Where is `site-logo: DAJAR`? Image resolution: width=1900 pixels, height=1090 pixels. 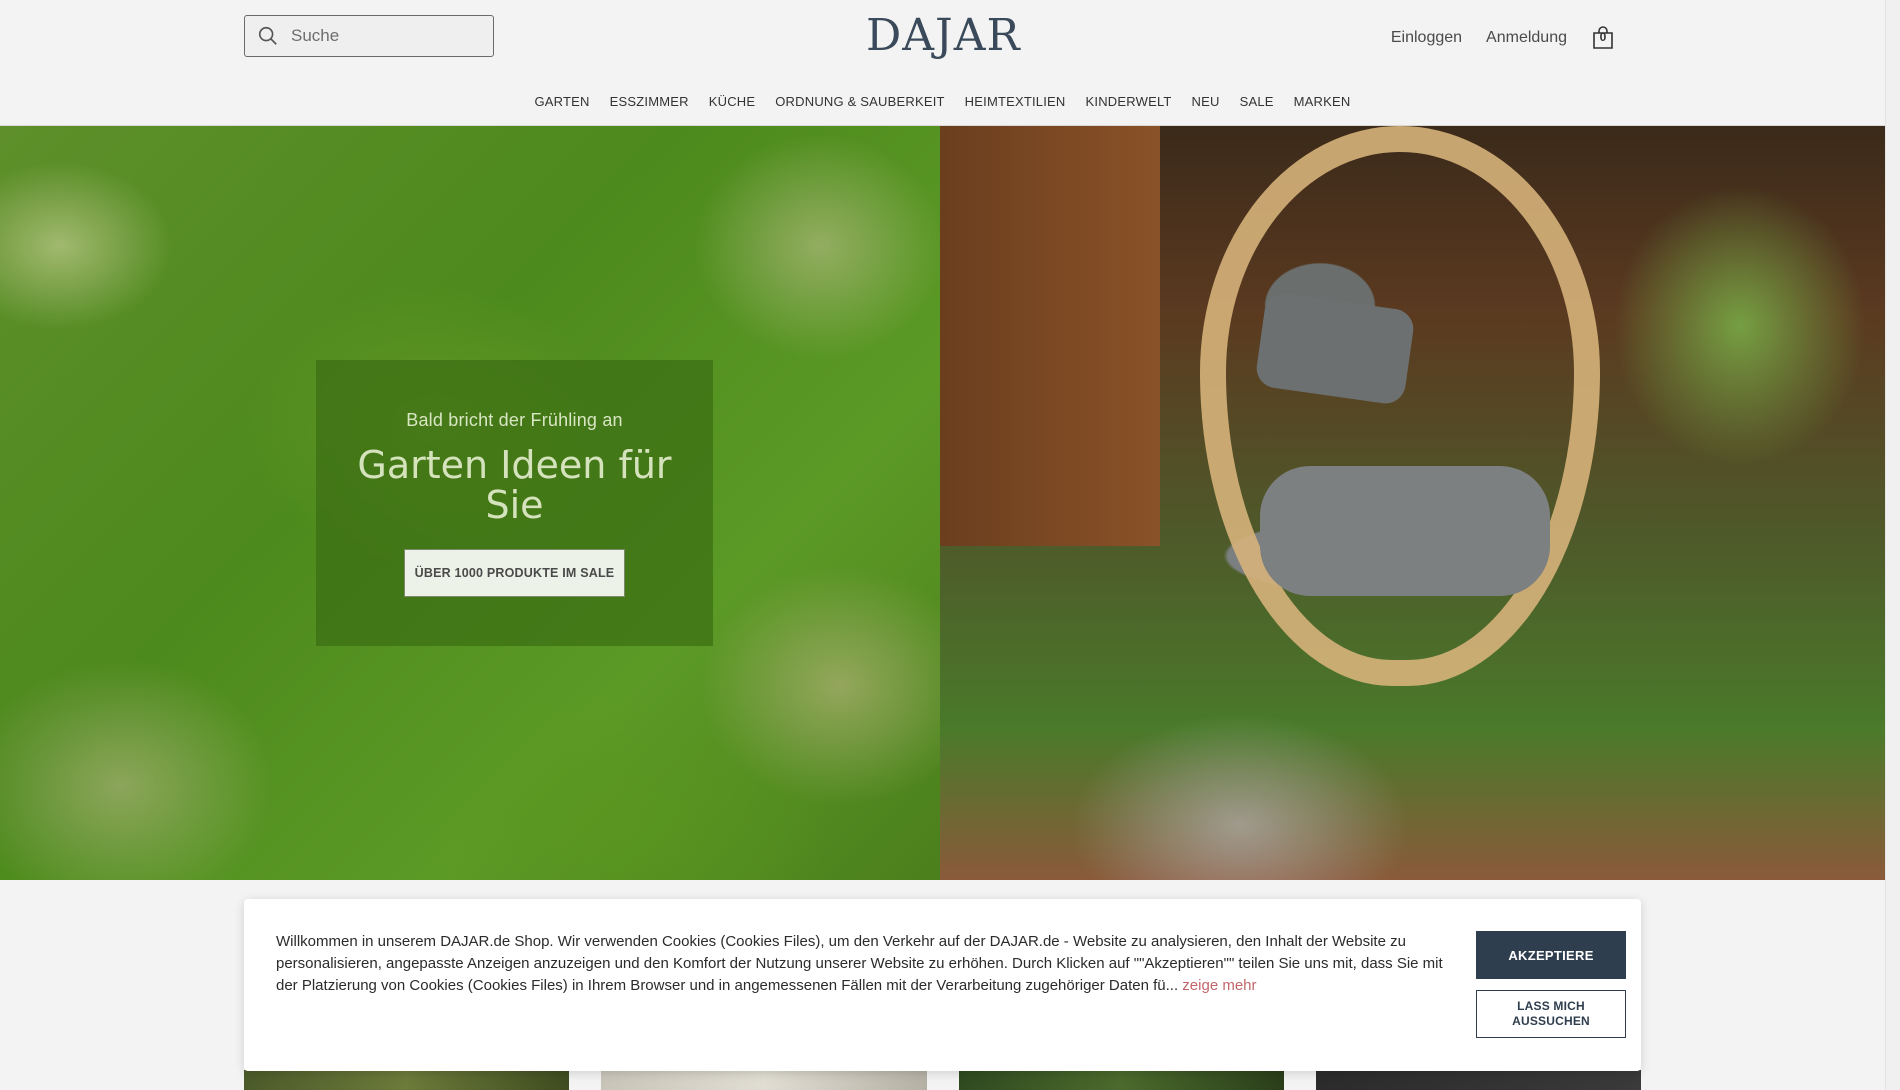 site-logo: DAJAR is located at coordinates (943, 35).